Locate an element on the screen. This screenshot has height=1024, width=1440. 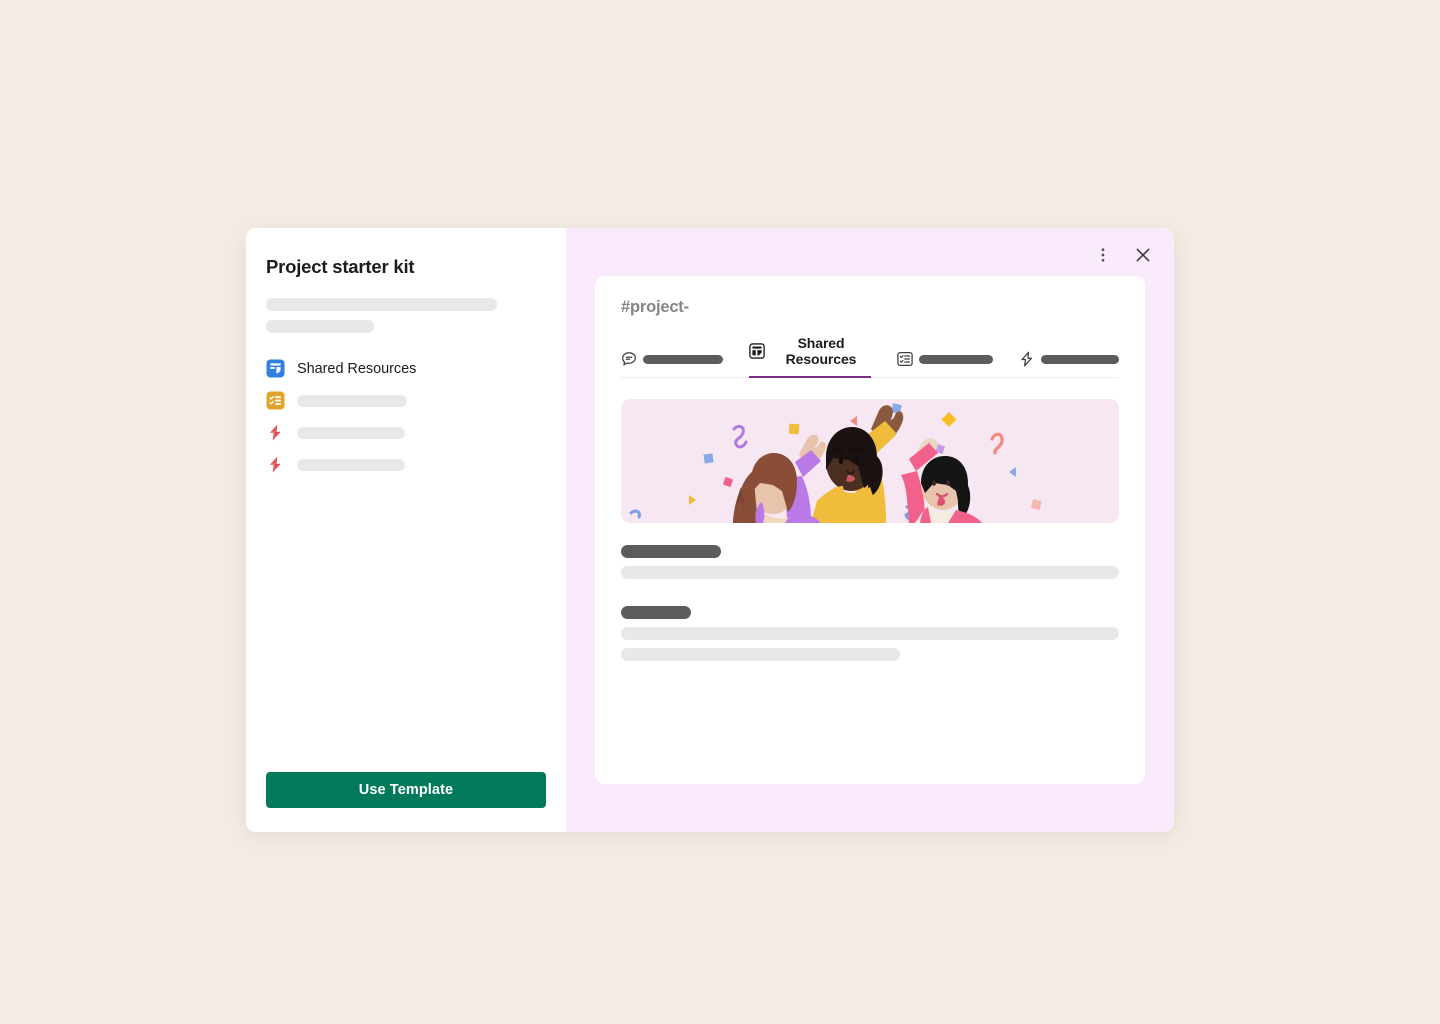
channel-name: #project- is located at coordinates (655, 307).